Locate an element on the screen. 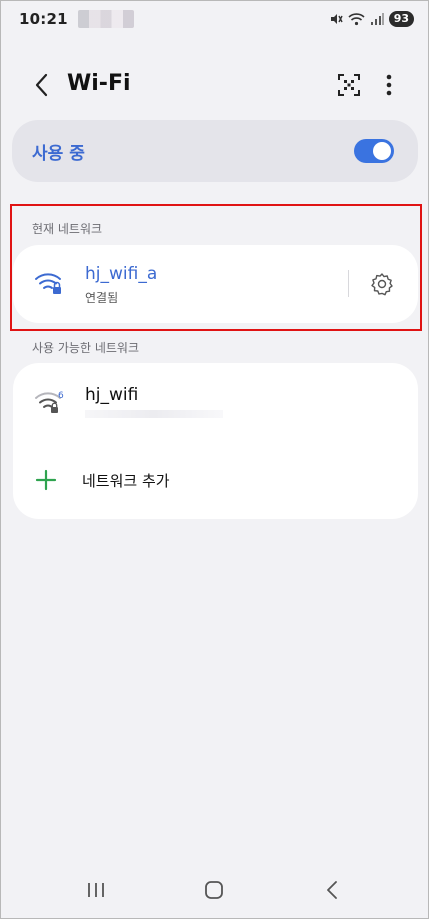 The image size is (429, 919). recents-button is located at coordinates (96, 892).